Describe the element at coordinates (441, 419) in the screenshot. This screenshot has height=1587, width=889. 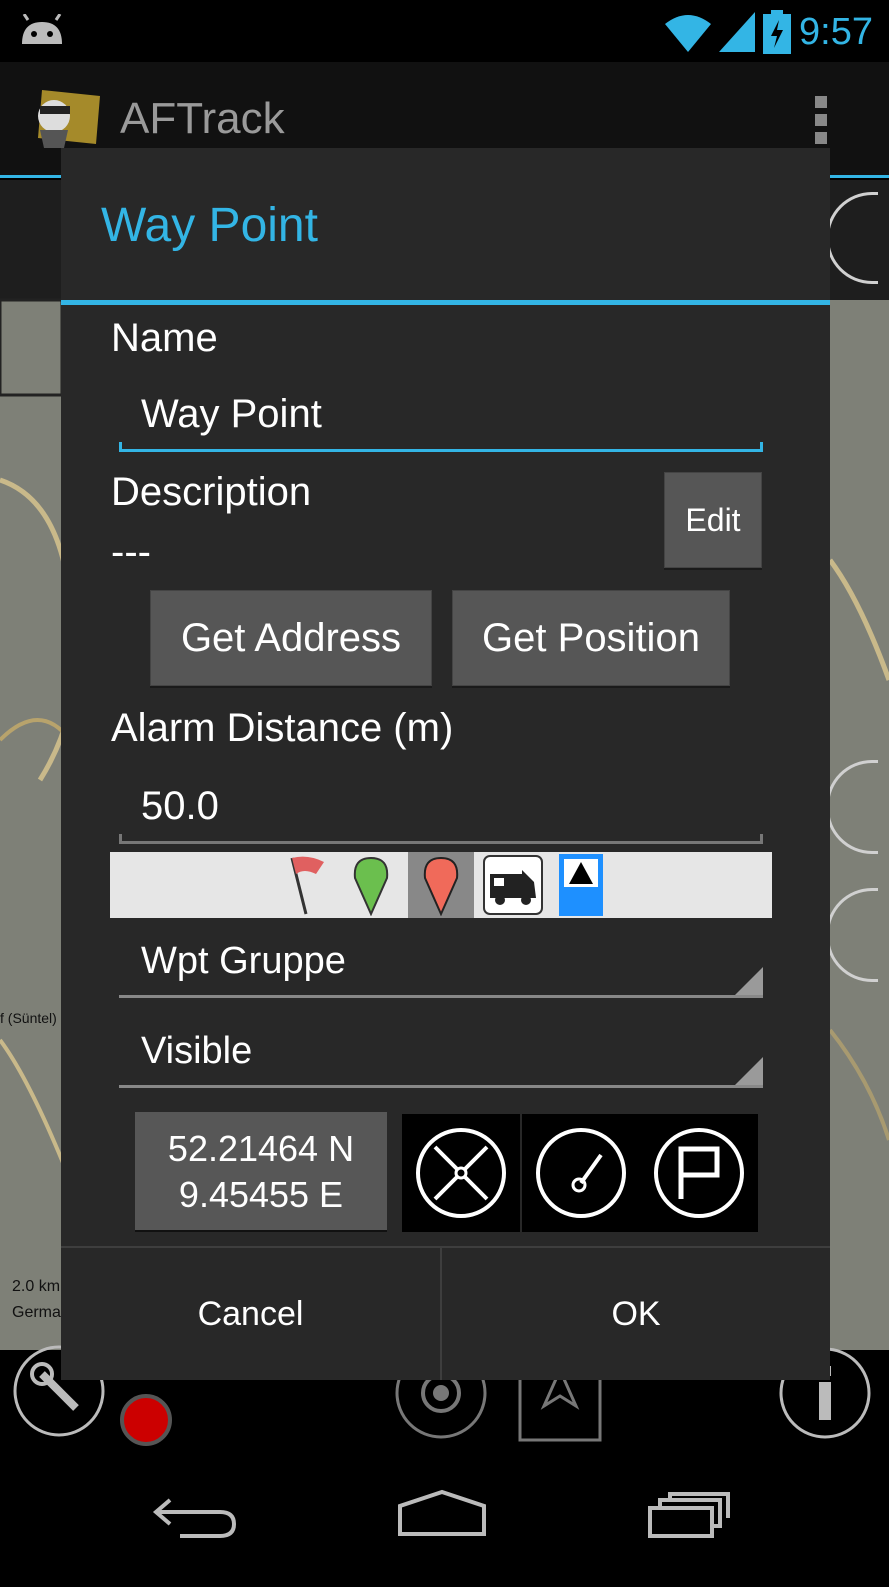
I see `name-field: Way Point` at that location.